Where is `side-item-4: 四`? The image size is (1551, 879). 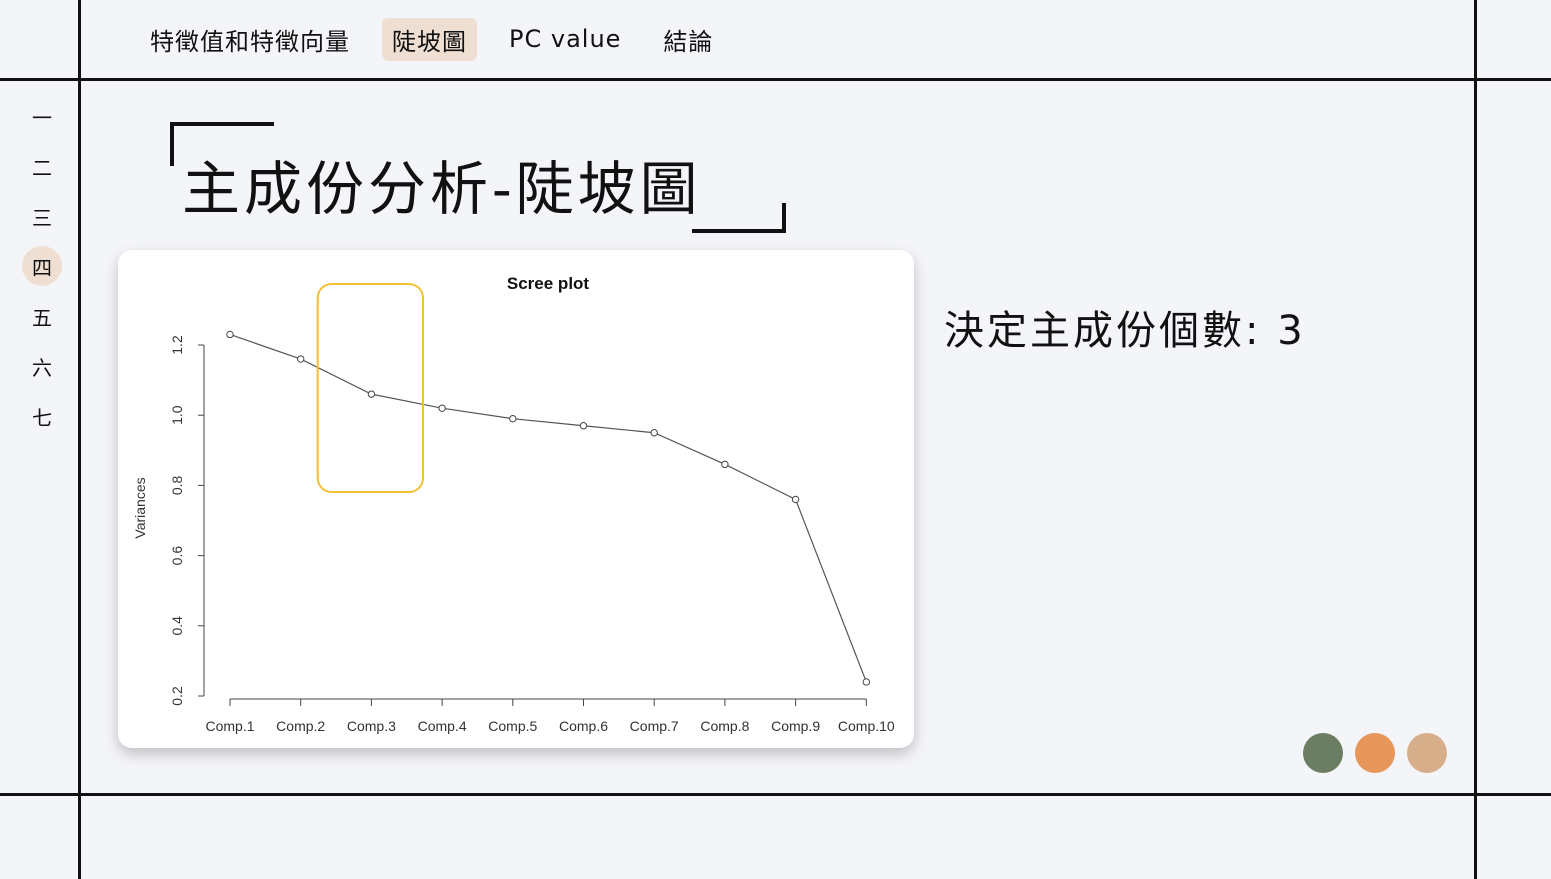 side-item-4: 四 is located at coordinates (42, 266).